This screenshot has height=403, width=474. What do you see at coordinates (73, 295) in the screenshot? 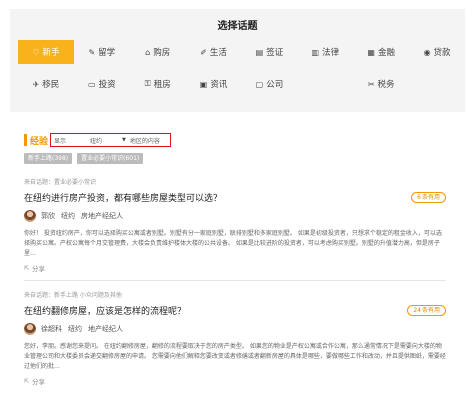
I see `card-source: 来自话题：新手上路 小众问题及其他` at bounding box center [73, 295].